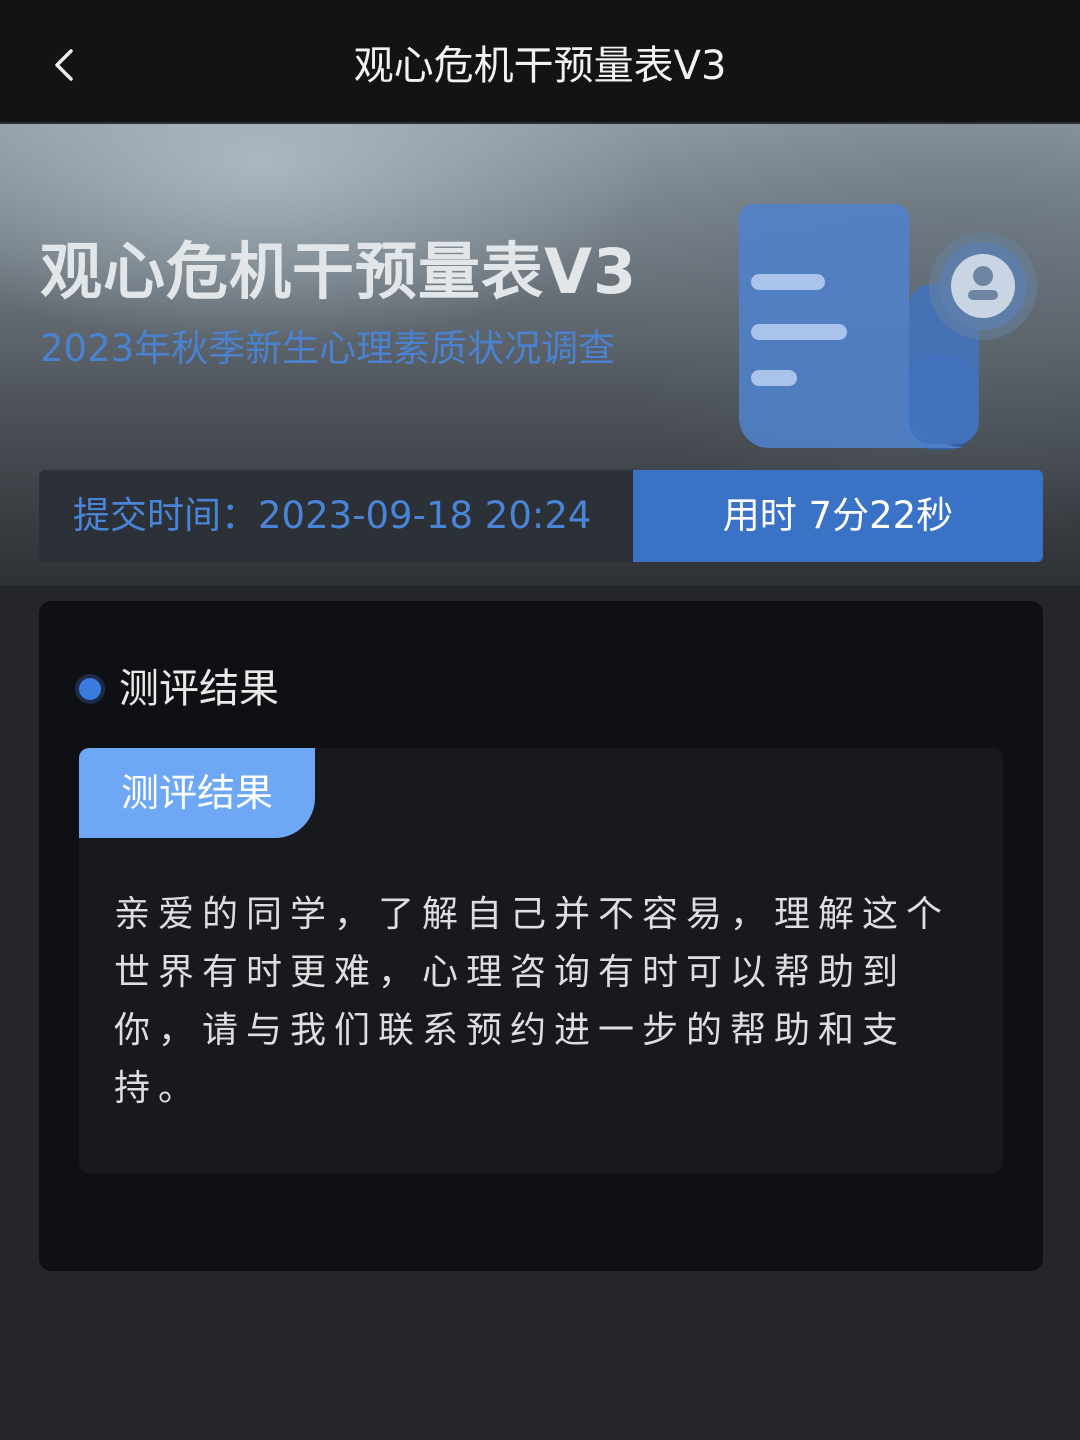  I want to click on hero-title: 观心危机干预量表V3, so click(339, 271).